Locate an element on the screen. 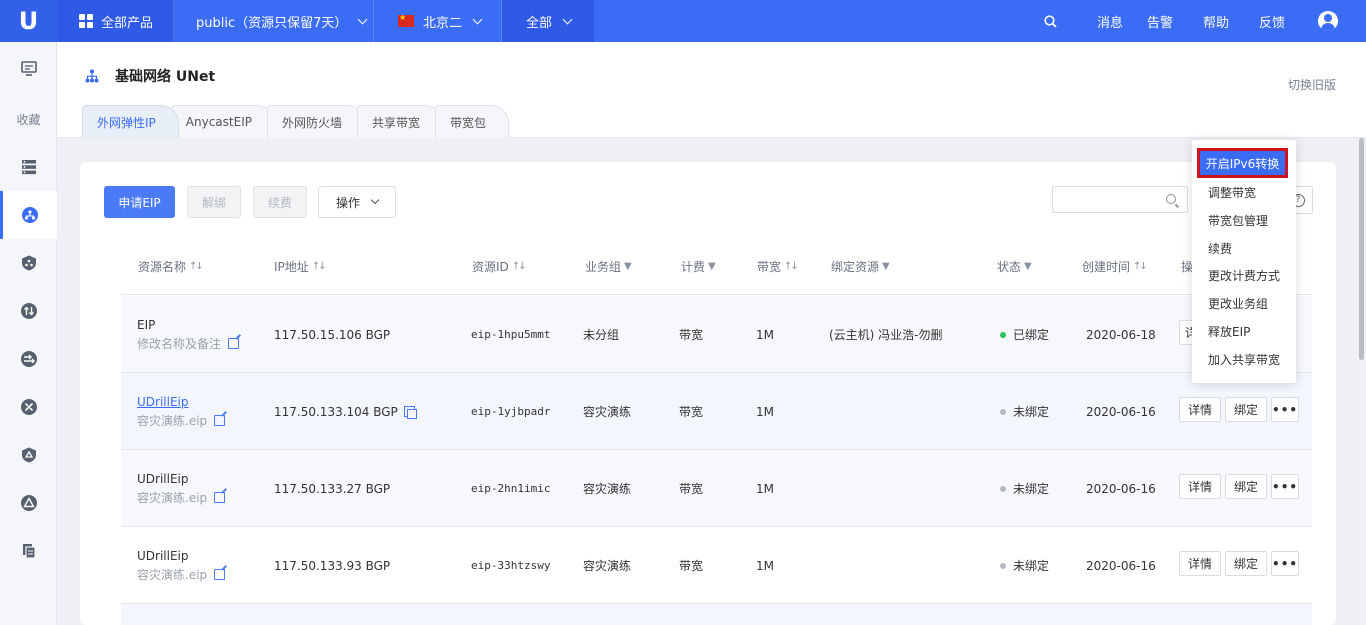 This screenshot has height=625, width=1366. page-title-text: 基础网络 UNet is located at coordinates (165, 77).